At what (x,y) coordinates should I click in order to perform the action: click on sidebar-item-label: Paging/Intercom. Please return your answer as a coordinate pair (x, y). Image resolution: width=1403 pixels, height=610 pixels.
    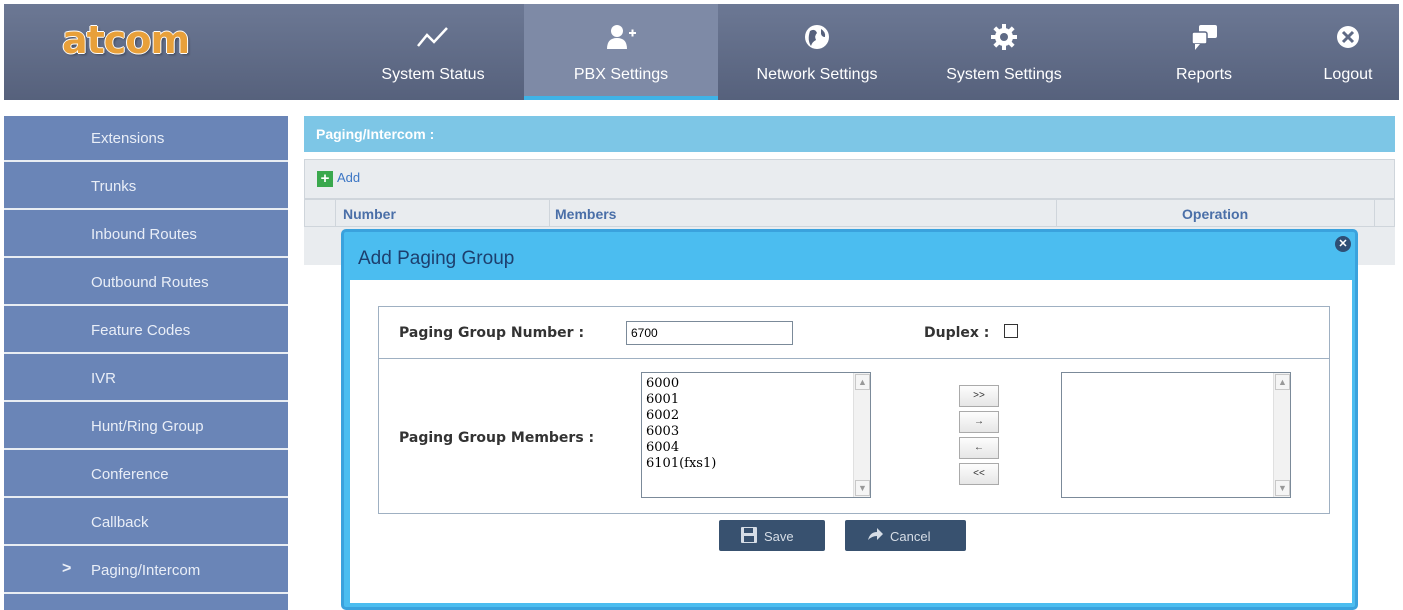
    Looking at the image, I should click on (146, 570).